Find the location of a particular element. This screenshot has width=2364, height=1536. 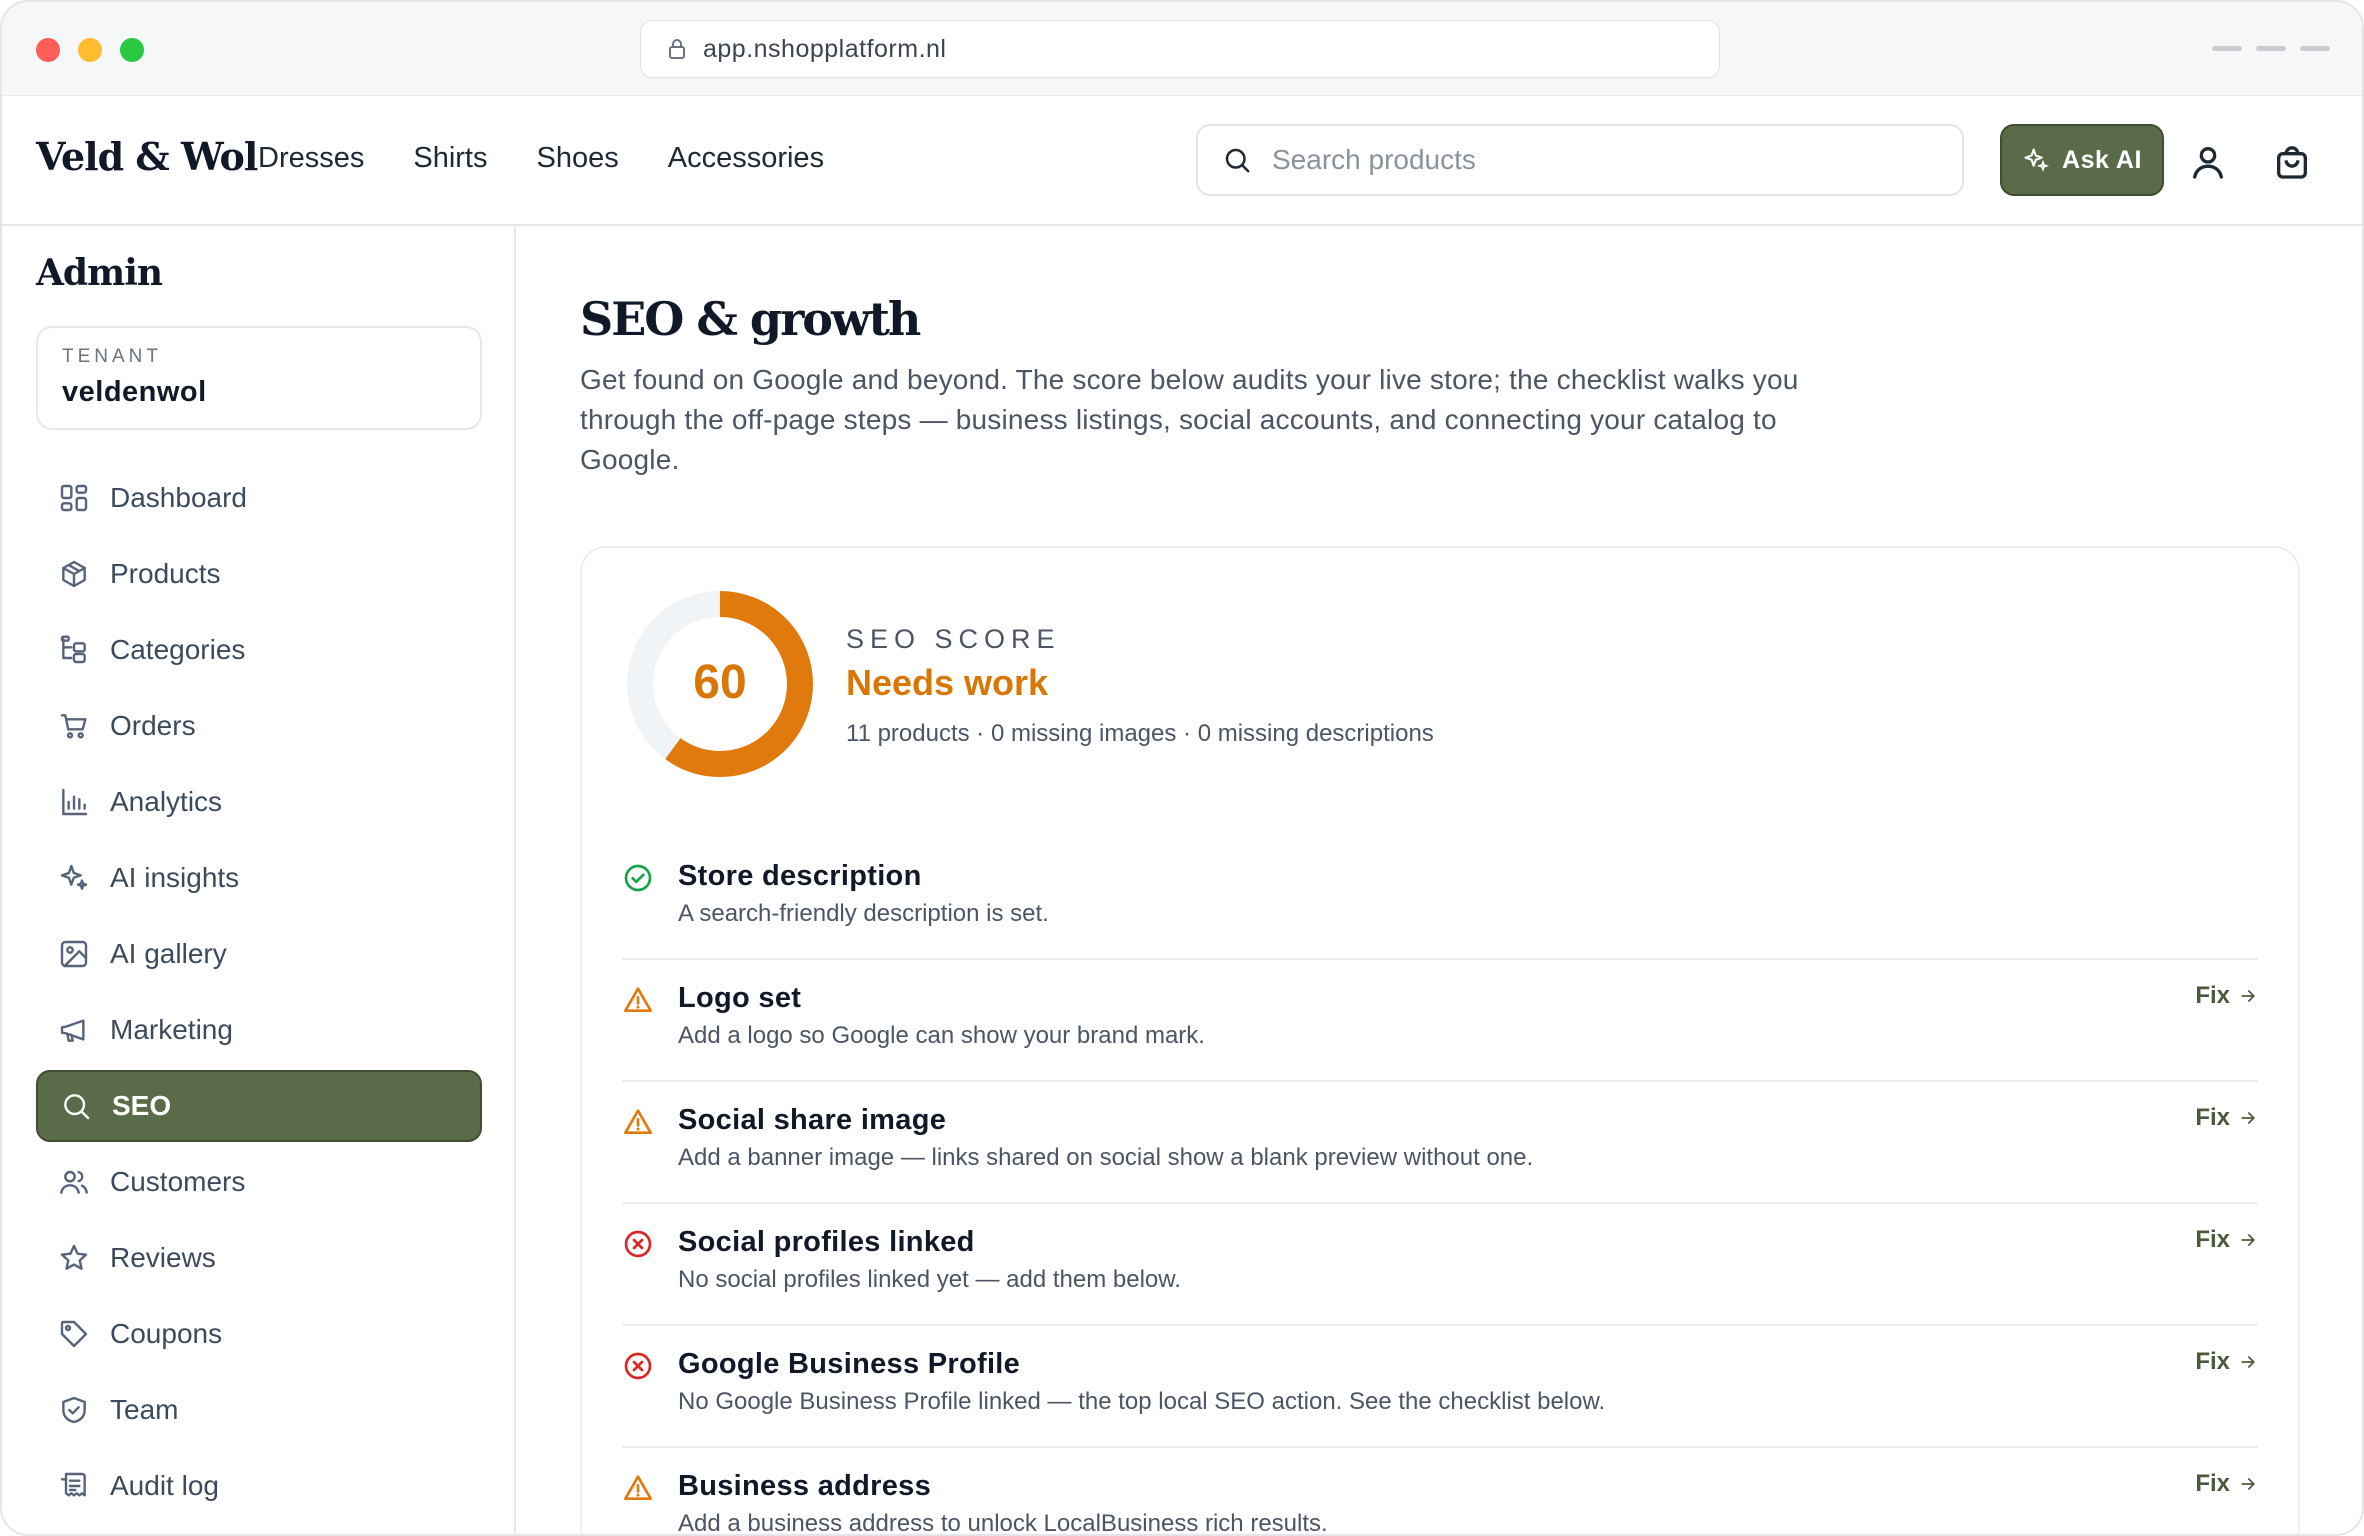

sidebar-item-label: Coupons is located at coordinates (166, 1333).